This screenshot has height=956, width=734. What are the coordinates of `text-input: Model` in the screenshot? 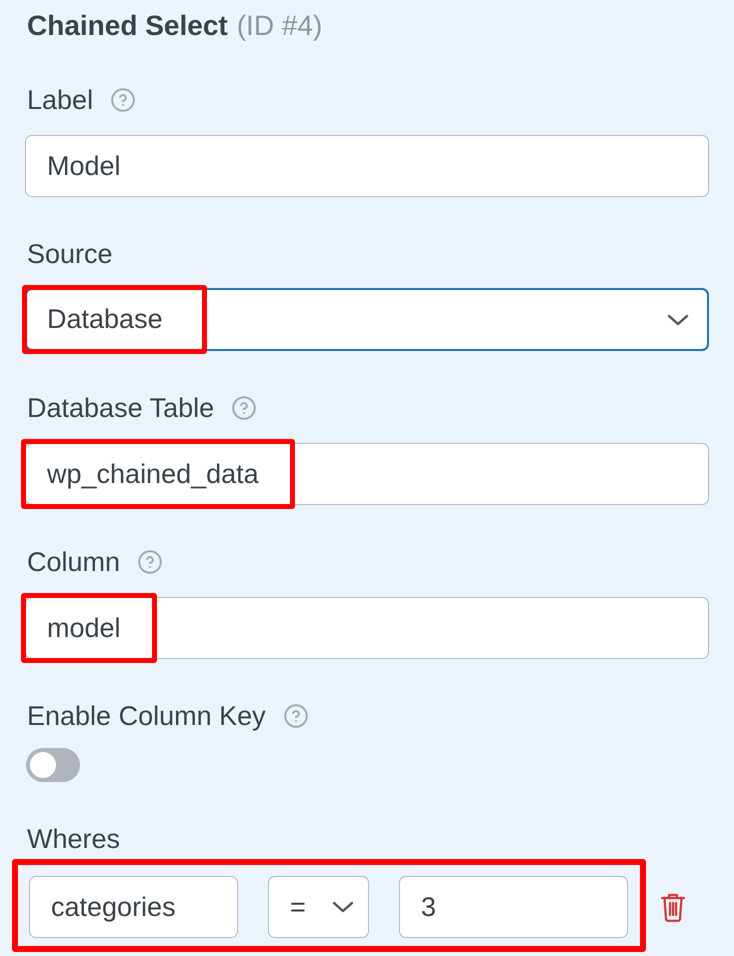 It's located at (367, 166).